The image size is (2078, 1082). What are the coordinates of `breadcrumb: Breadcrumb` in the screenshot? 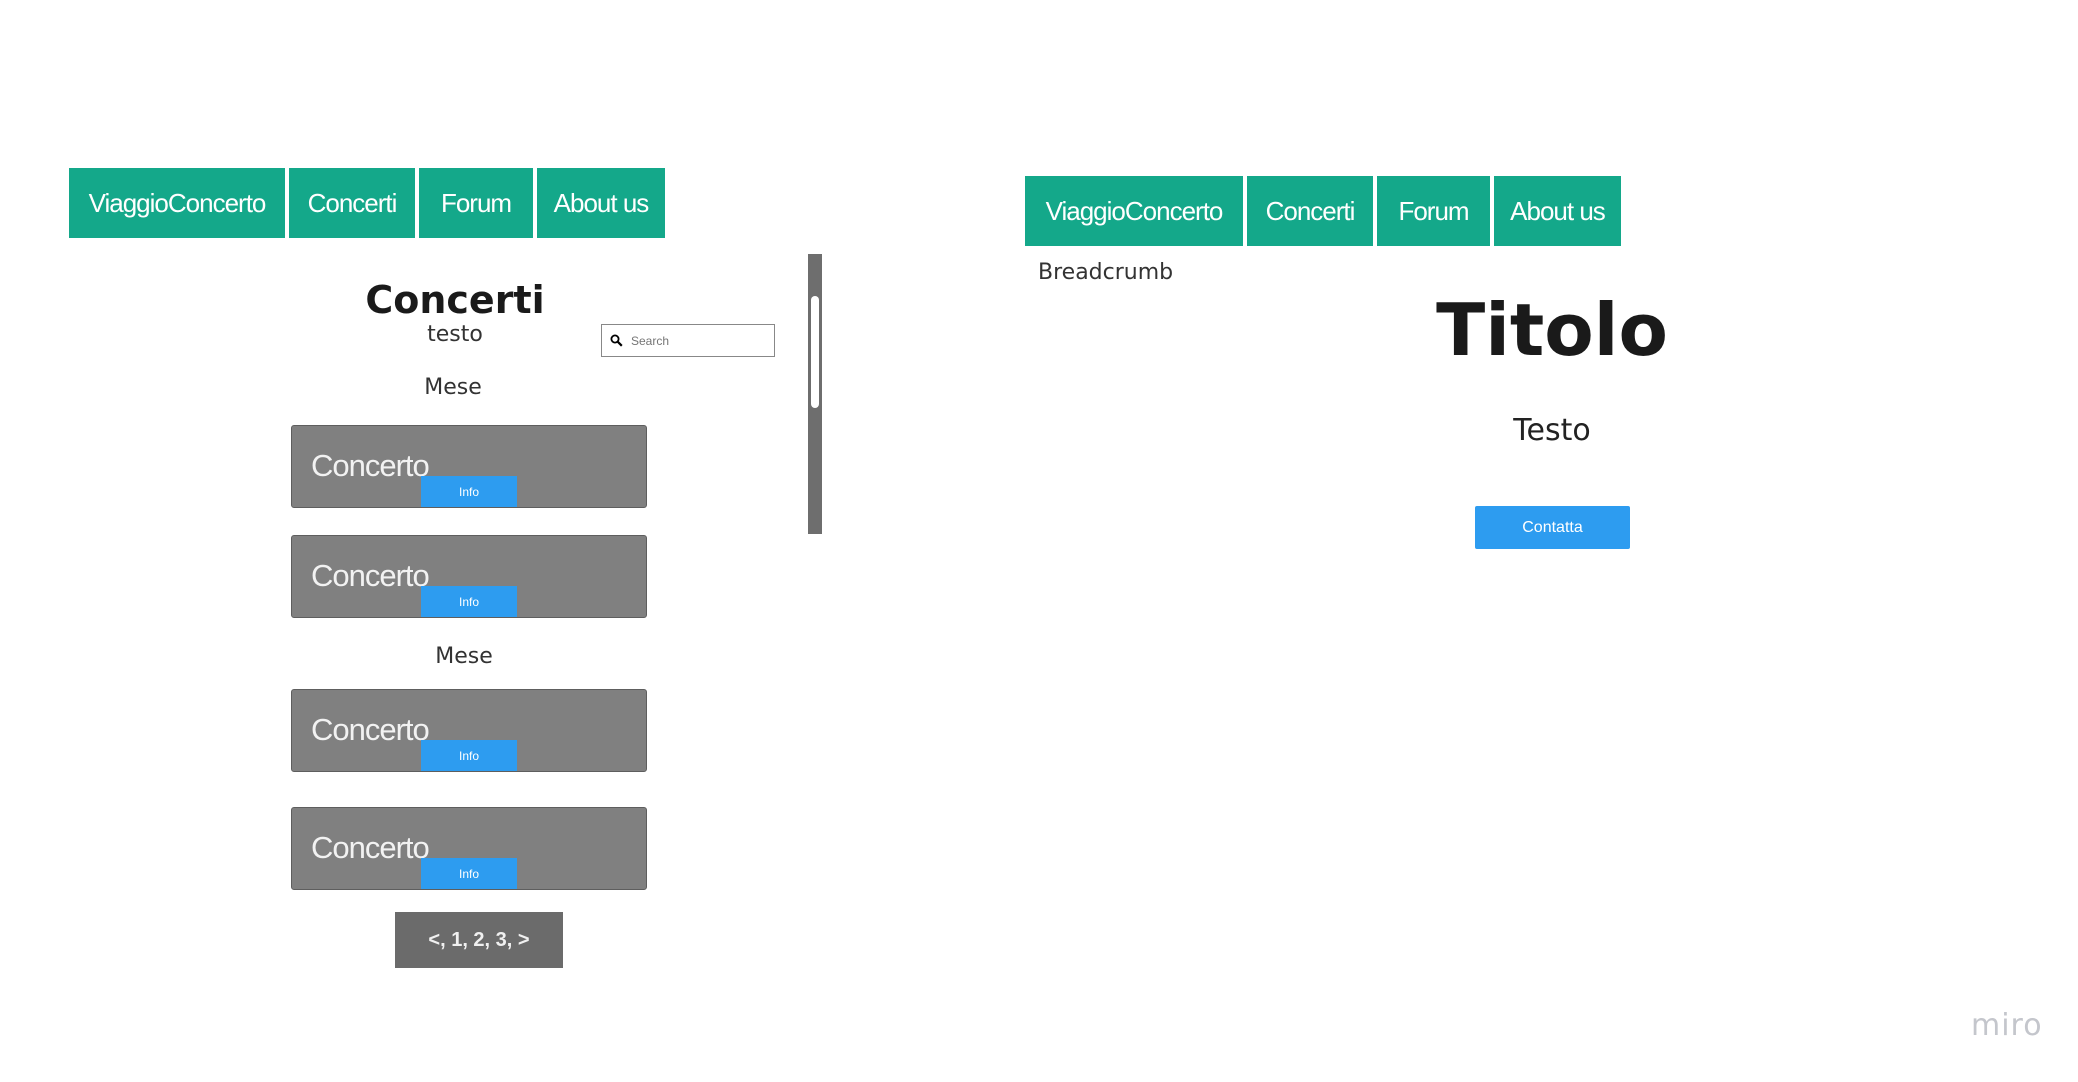 It's located at (1105, 272).